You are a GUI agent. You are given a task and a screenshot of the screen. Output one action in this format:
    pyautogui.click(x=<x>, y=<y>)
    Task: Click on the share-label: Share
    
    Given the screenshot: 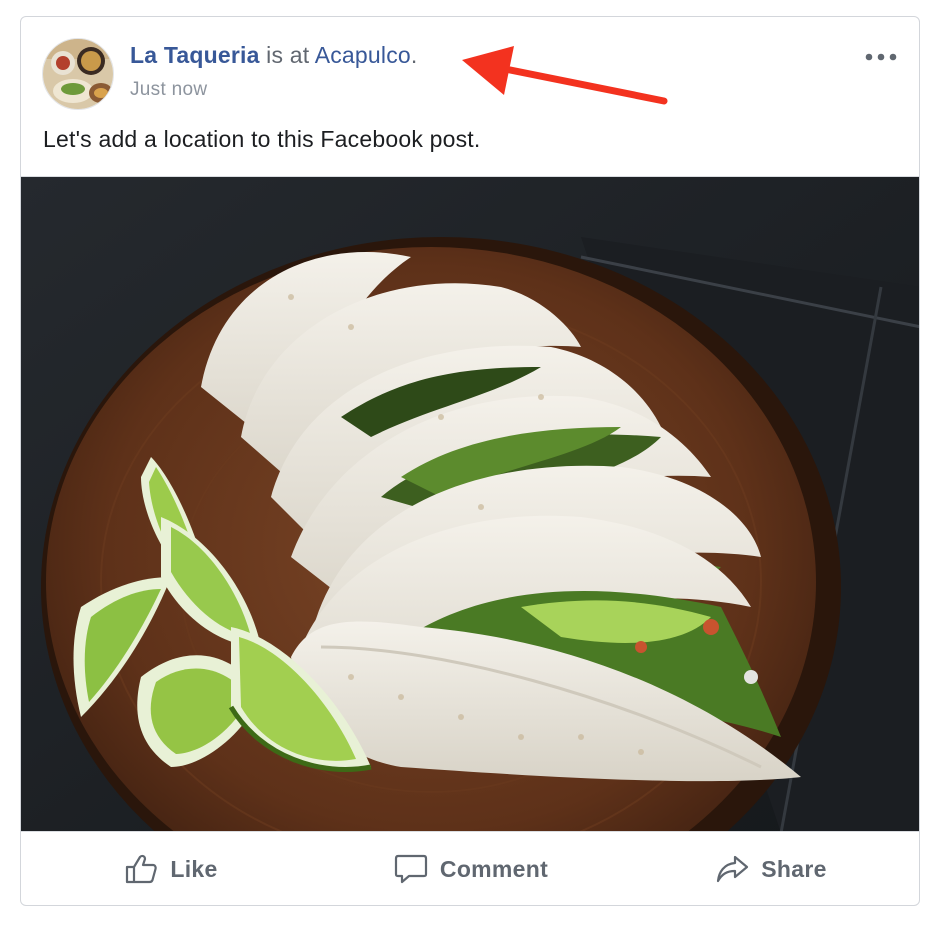 What is the action you would take?
    pyautogui.click(x=794, y=868)
    